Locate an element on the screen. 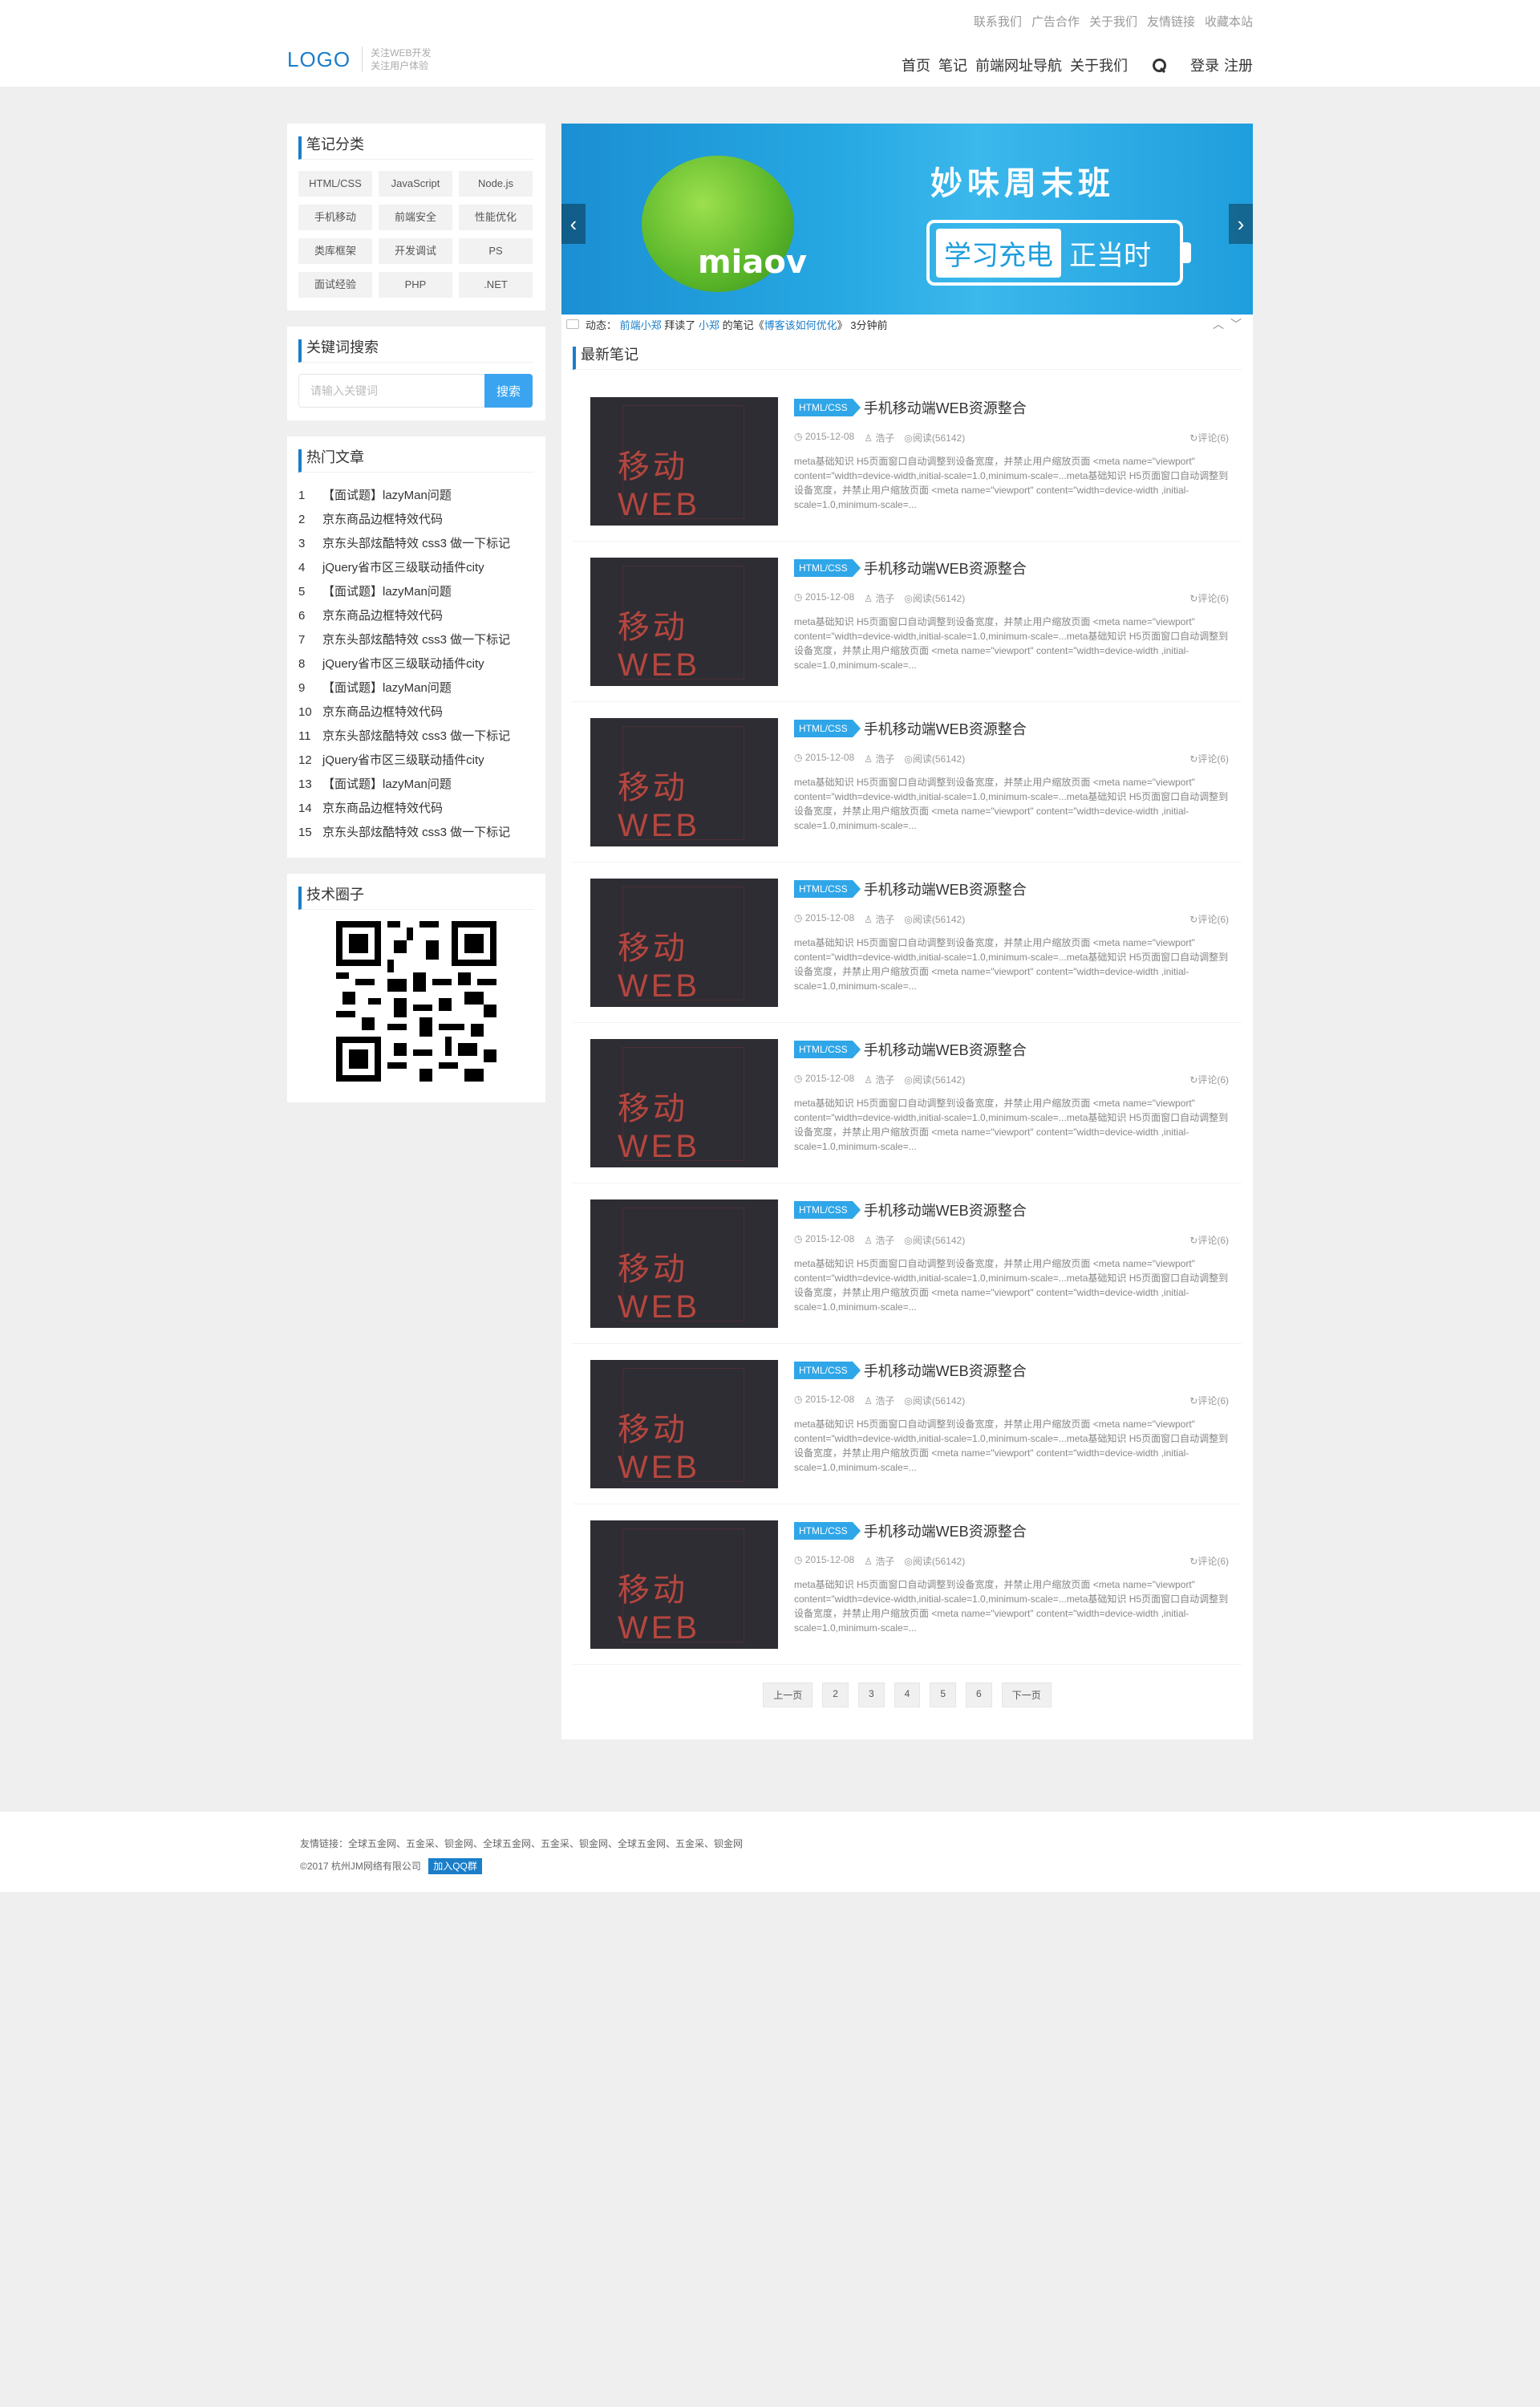 The width and height of the screenshot is (1540, 2407). hot-article-rank: 2 is located at coordinates (302, 520).